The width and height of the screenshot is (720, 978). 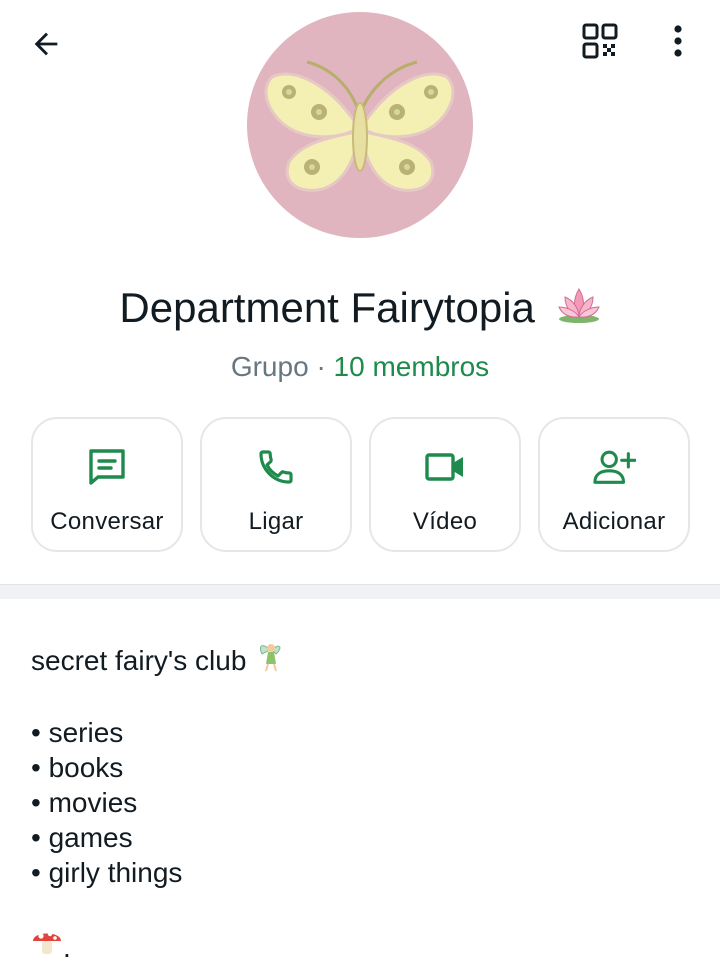 What do you see at coordinates (360, 484) in the screenshot?
I see `action-buttons: Conversar Ligar Vídeo Adicionar` at bounding box center [360, 484].